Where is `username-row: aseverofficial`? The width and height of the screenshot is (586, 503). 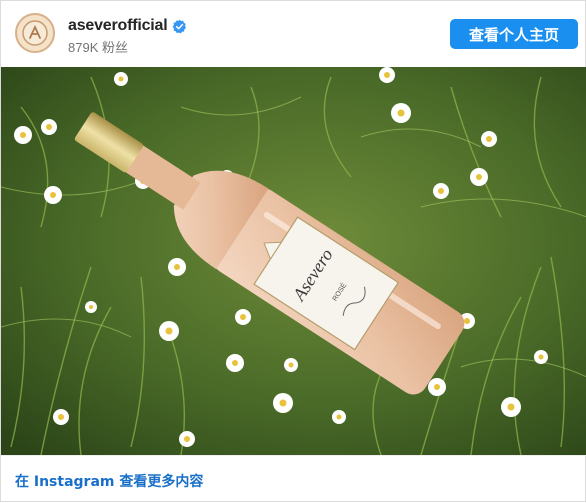 username-row: aseverofficial is located at coordinates (127, 26).